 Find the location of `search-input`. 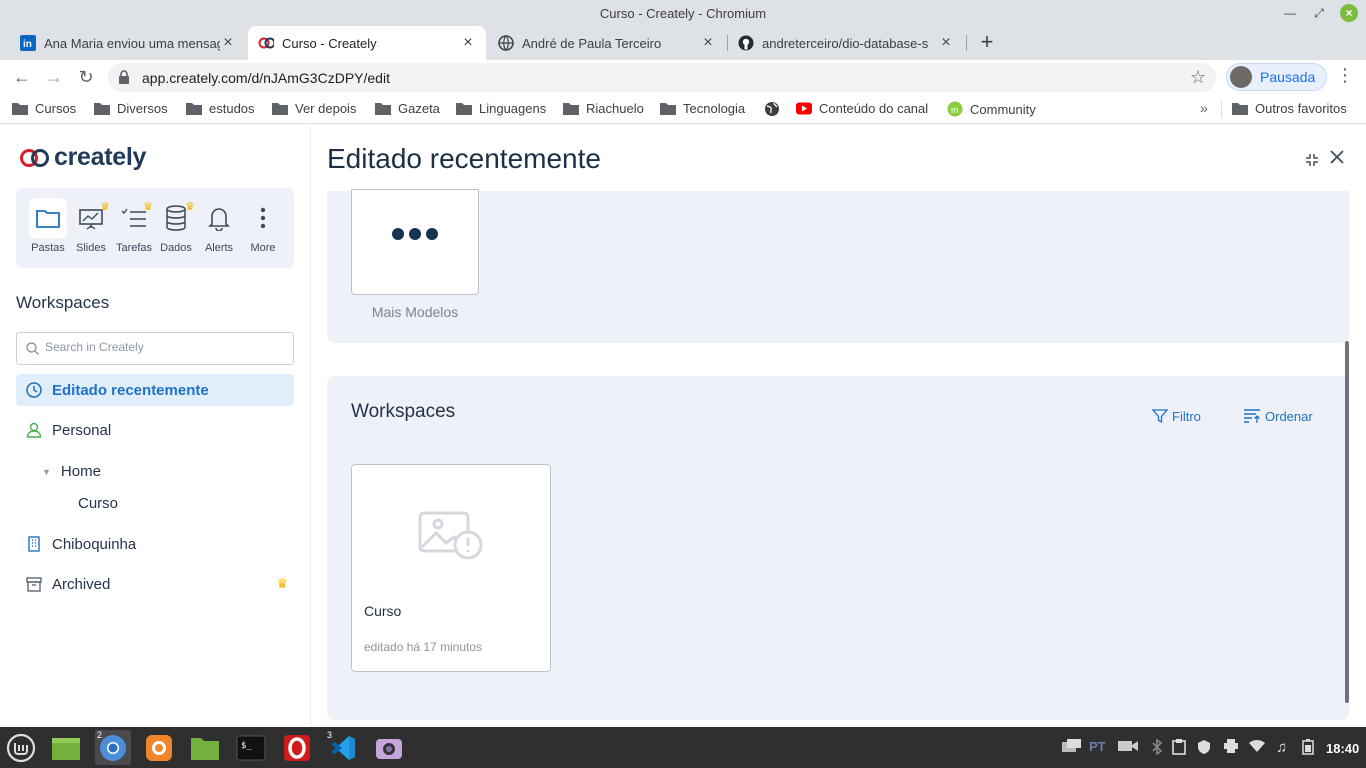

search-input is located at coordinates (165, 347).